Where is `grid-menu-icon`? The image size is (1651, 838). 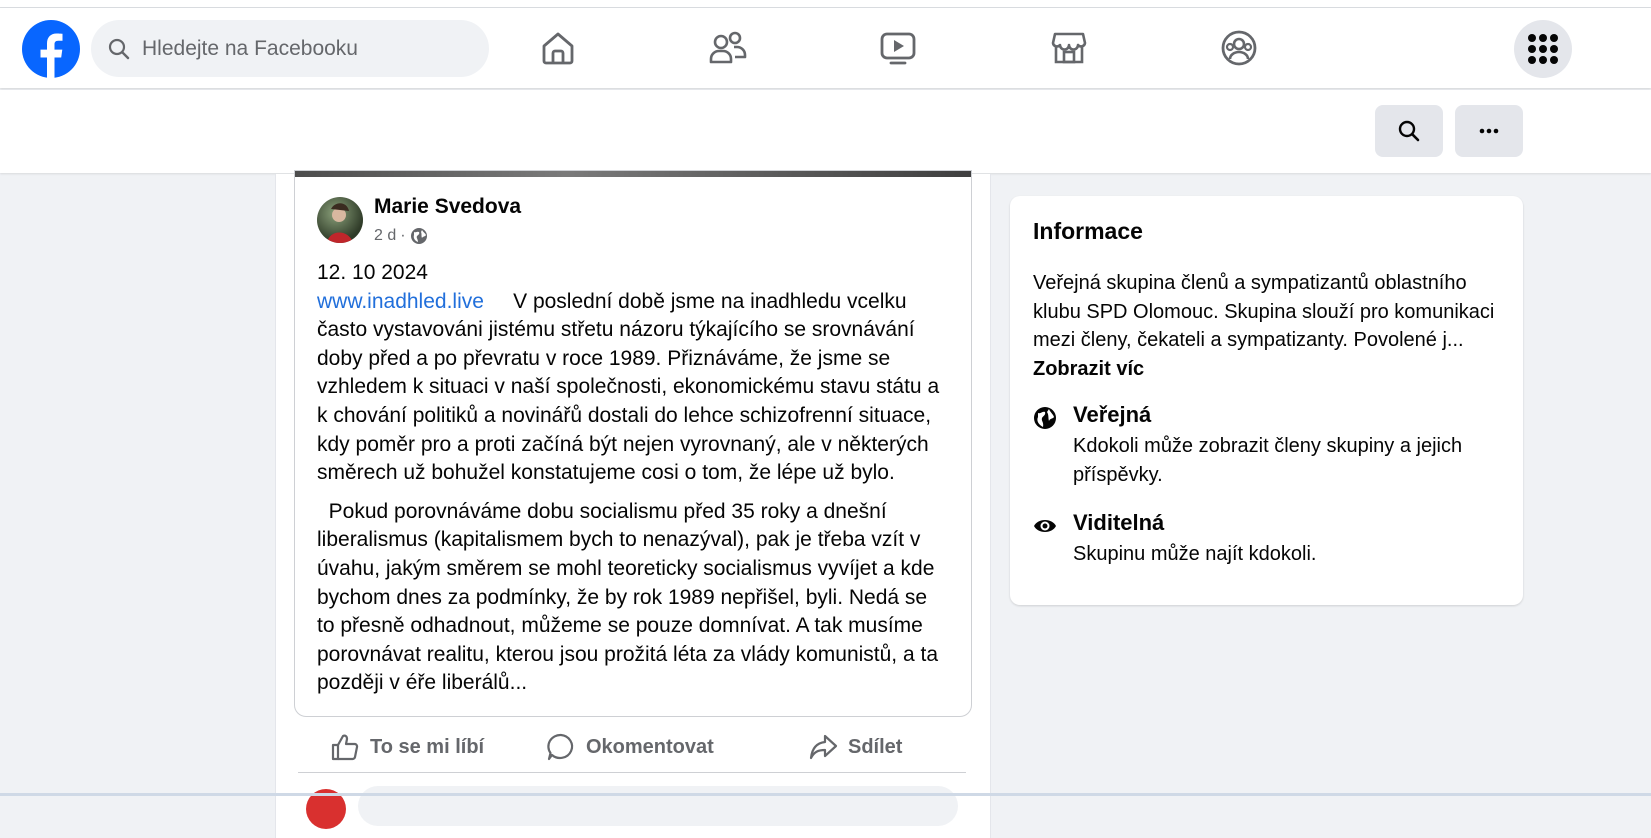 grid-menu-icon is located at coordinates (1543, 49).